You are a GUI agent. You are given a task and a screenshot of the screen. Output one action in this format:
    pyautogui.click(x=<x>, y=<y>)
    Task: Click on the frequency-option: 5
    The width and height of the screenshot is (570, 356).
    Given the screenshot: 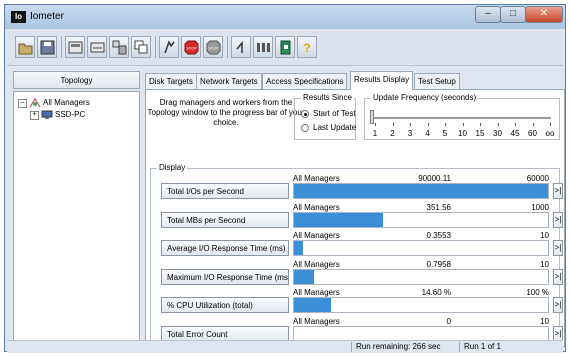 What is the action you would take?
    pyautogui.click(x=445, y=133)
    